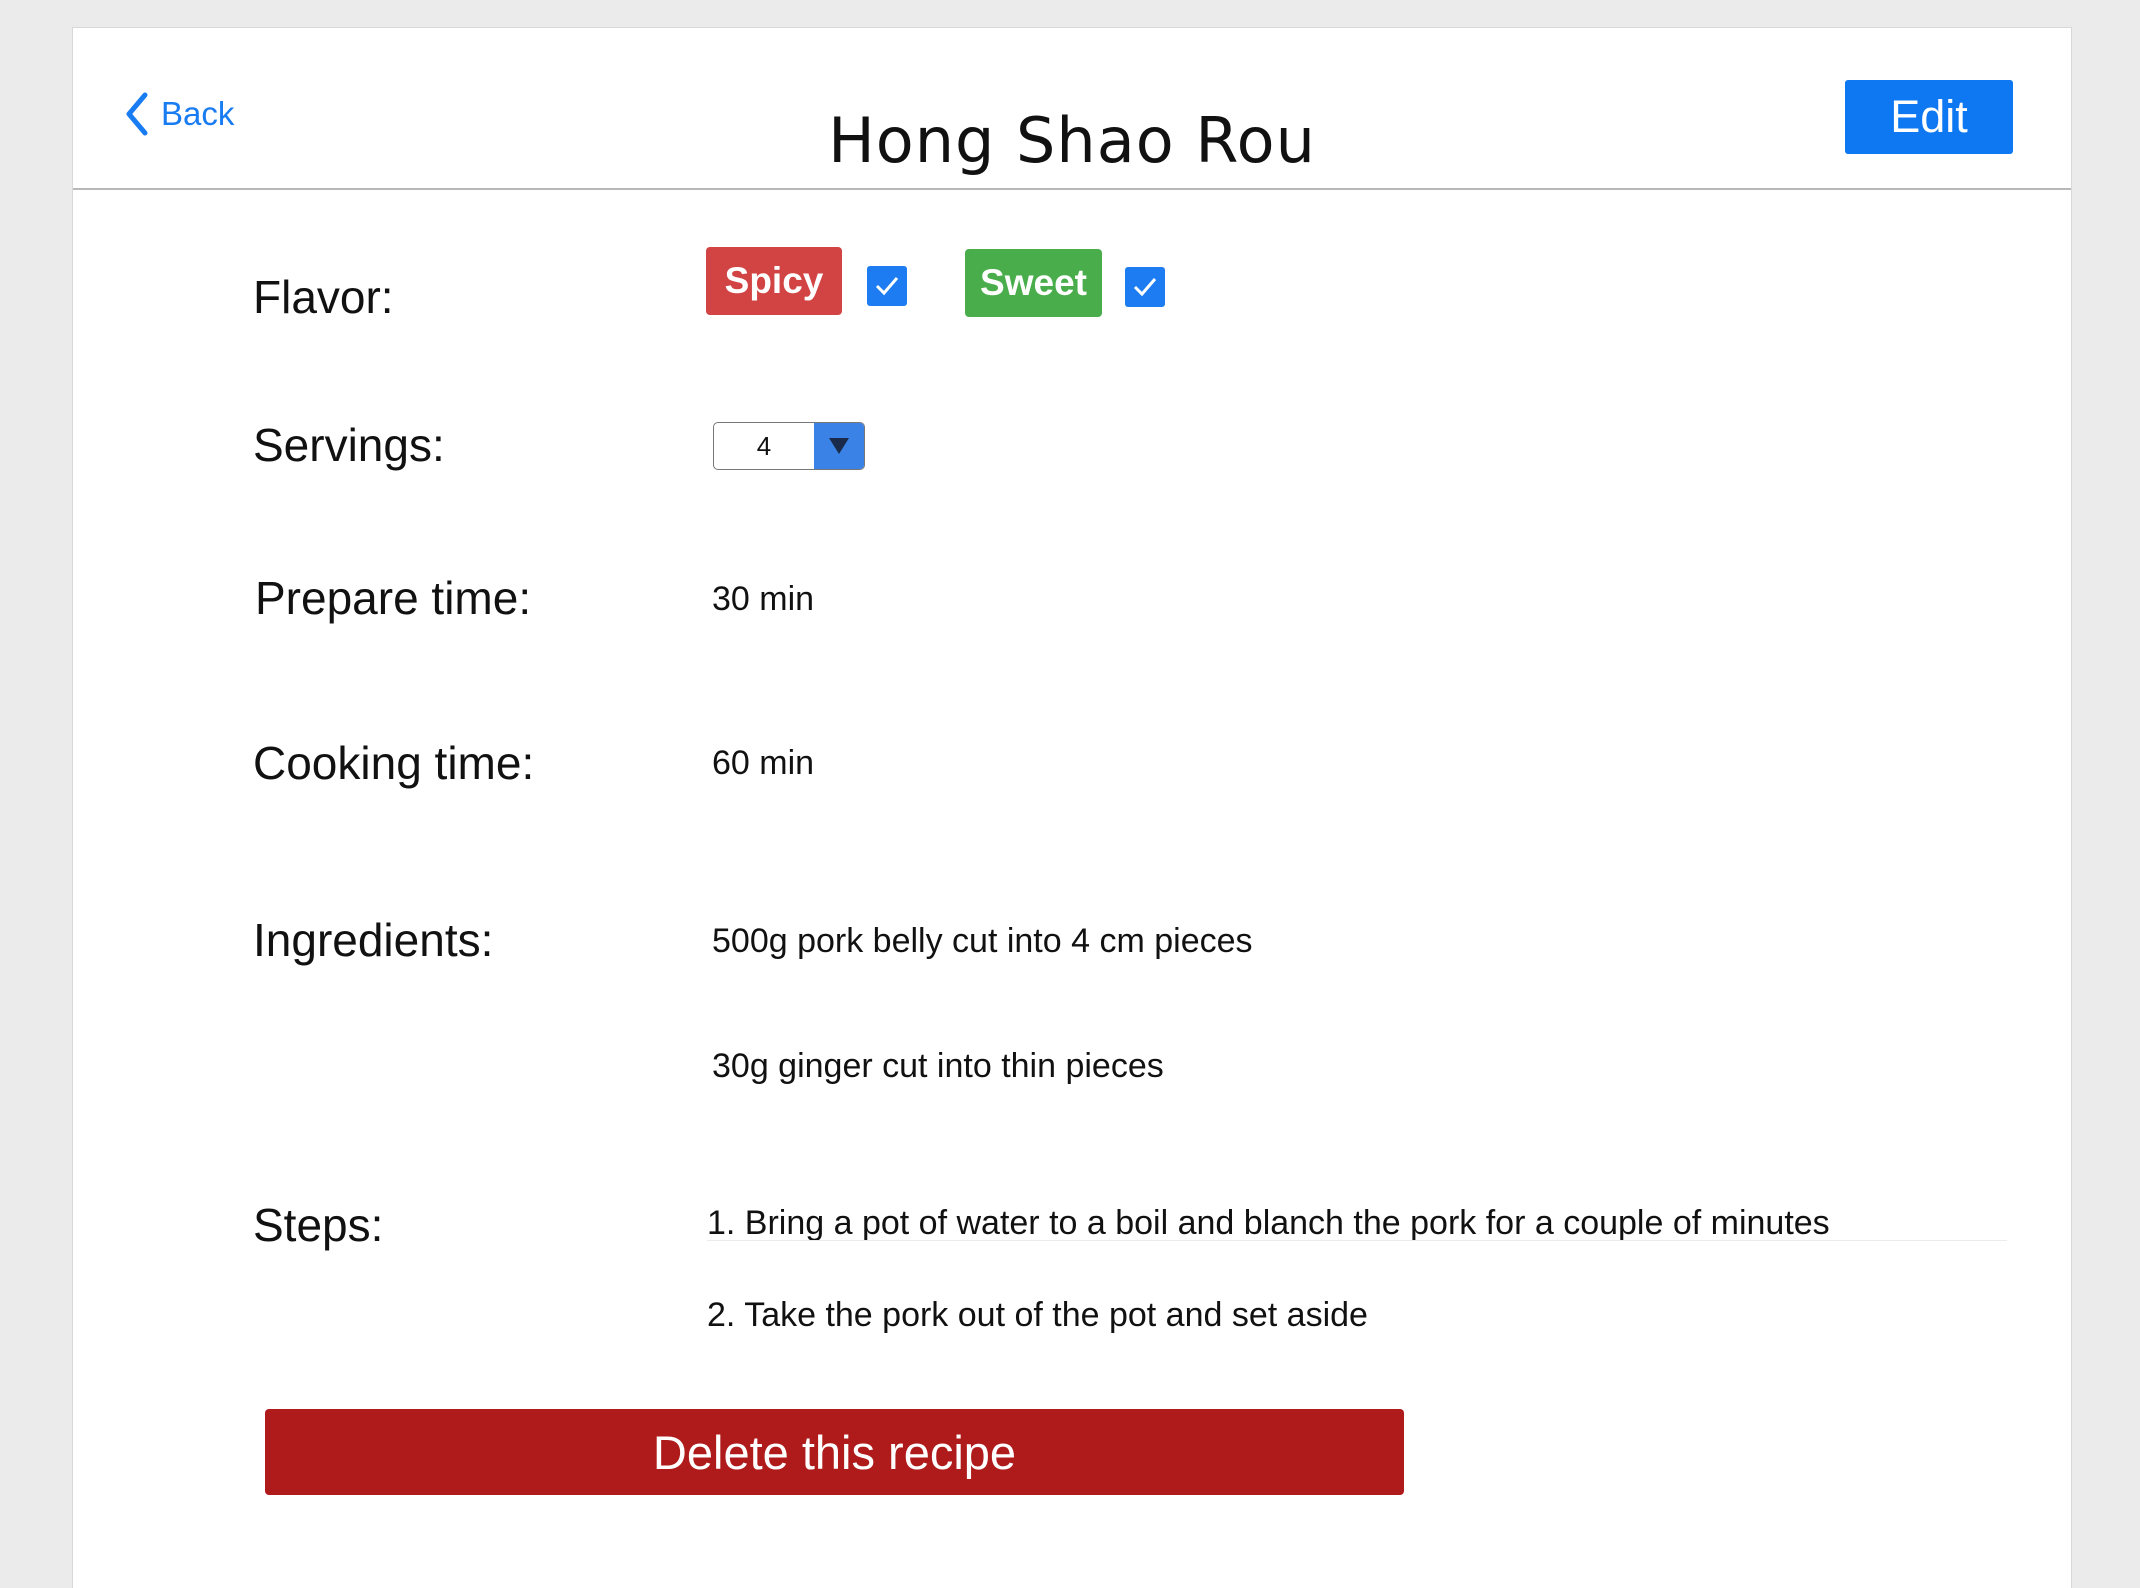  I want to click on sweet-checkbox, so click(1145, 287).